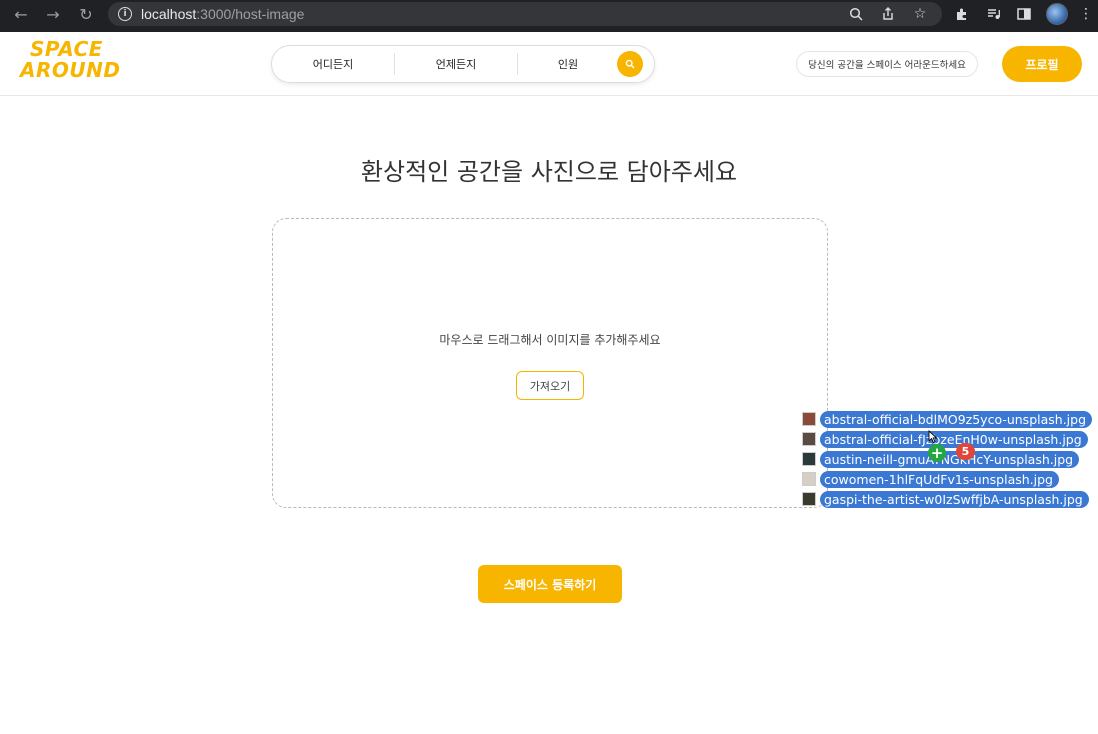 The image size is (1098, 734). What do you see at coordinates (125, 14) in the screenshot?
I see `info-icon: i` at bounding box center [125, 14].